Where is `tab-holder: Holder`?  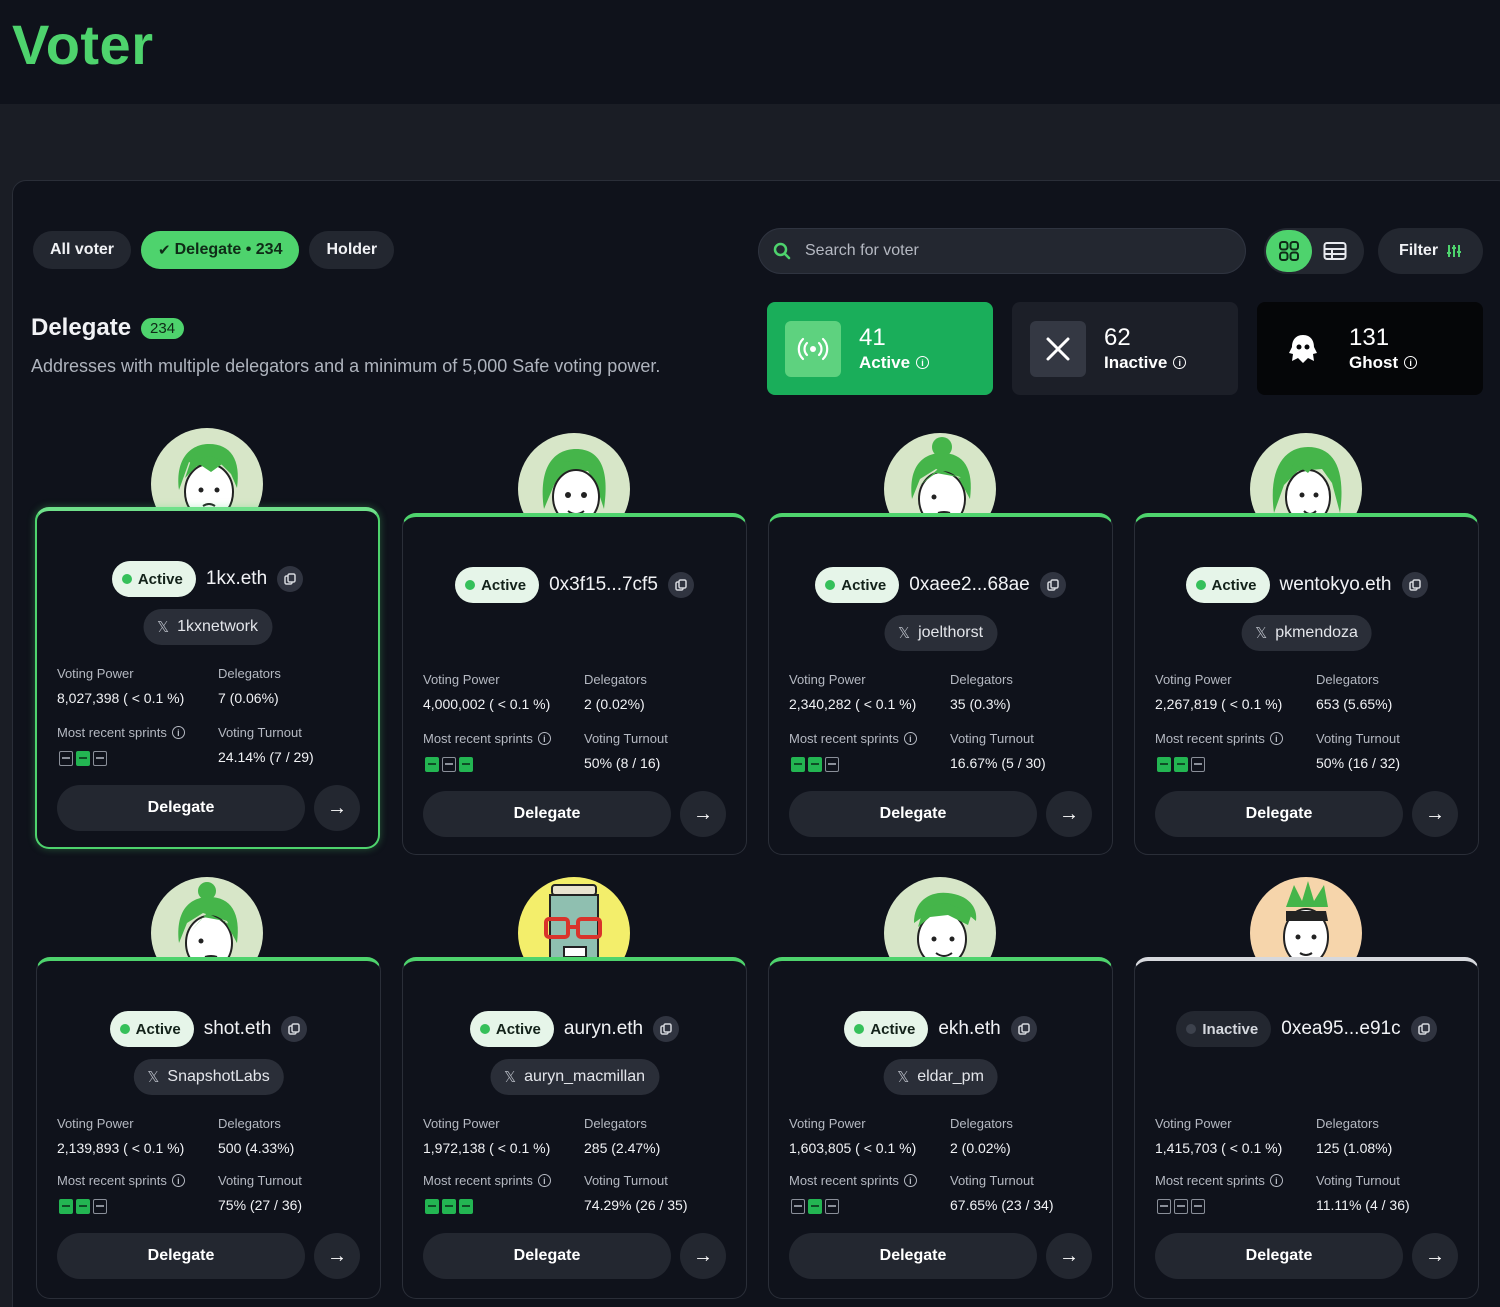 tab-holder: Holder is located at coordinates (352, 250).